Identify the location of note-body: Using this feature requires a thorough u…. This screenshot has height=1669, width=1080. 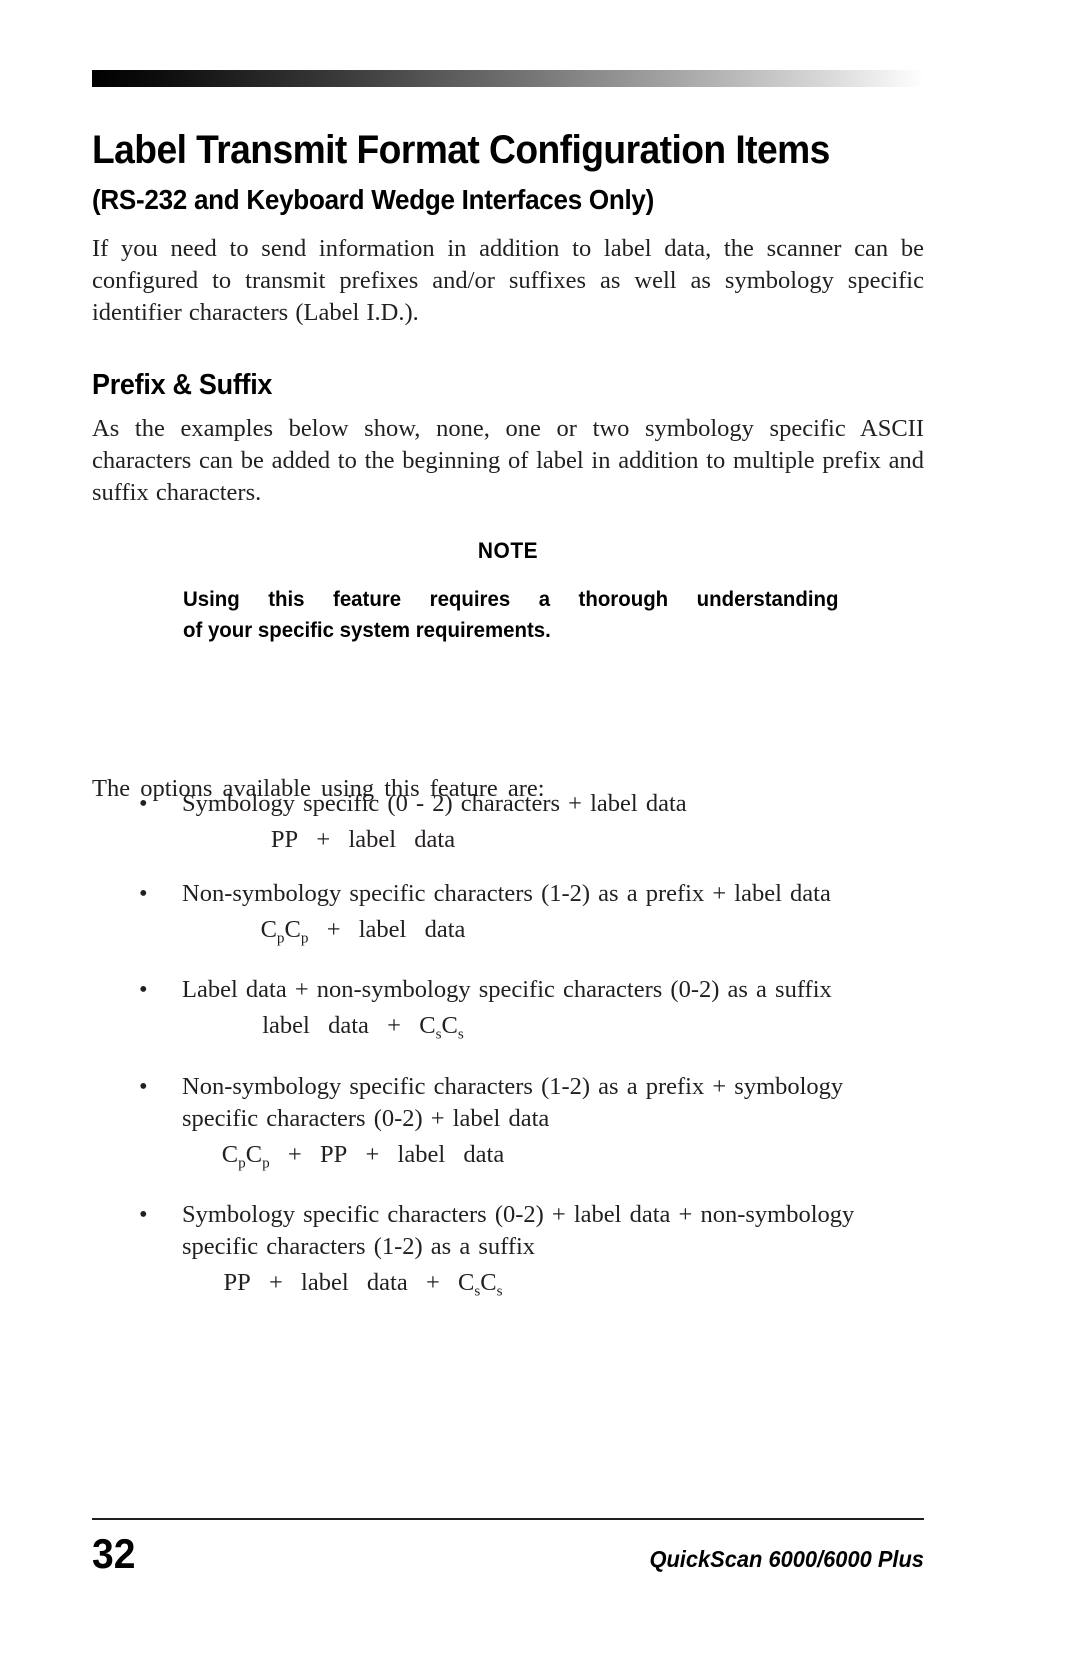
(511, 615).